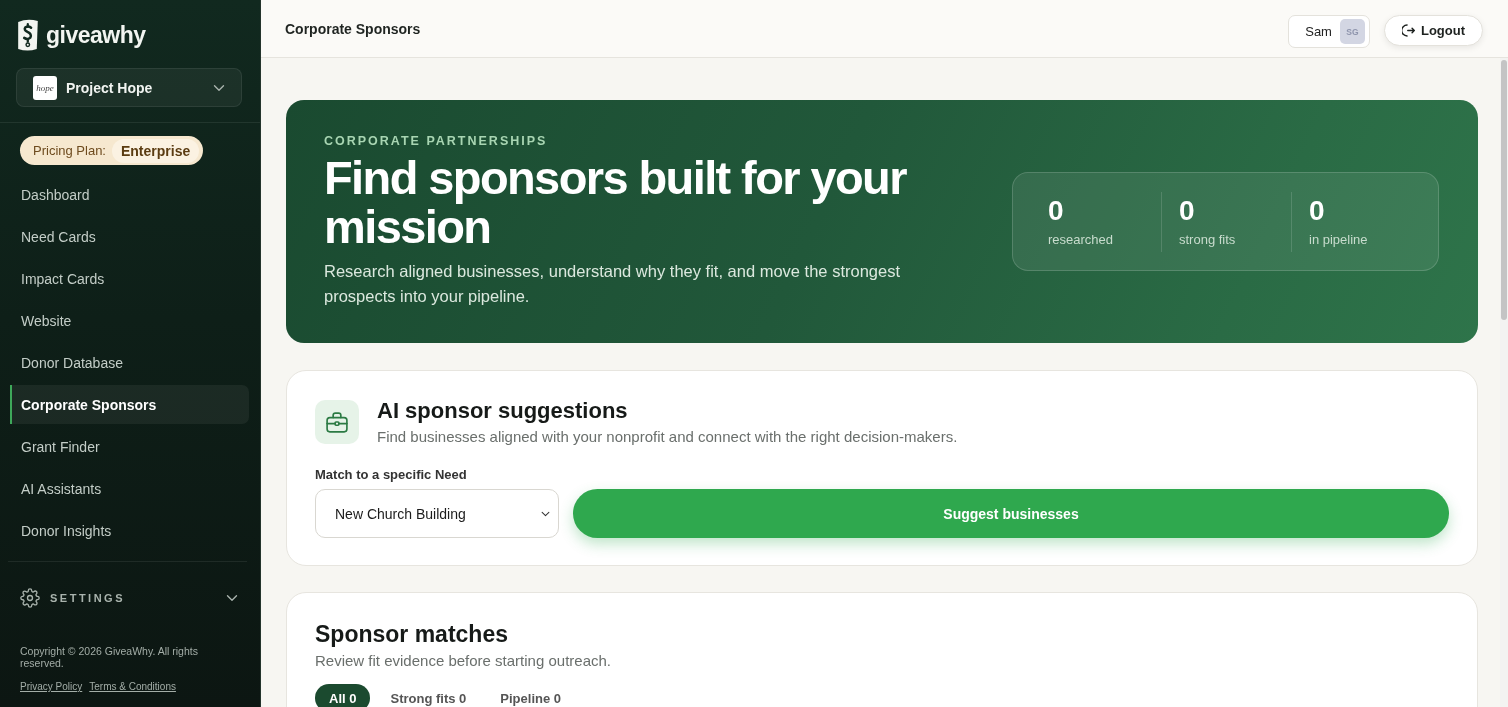  What do you see at coordinates (69, 150) in the screenshot?
I see `pricing-plan-label: Pricing Plan:` at bounding box center [69, 150].